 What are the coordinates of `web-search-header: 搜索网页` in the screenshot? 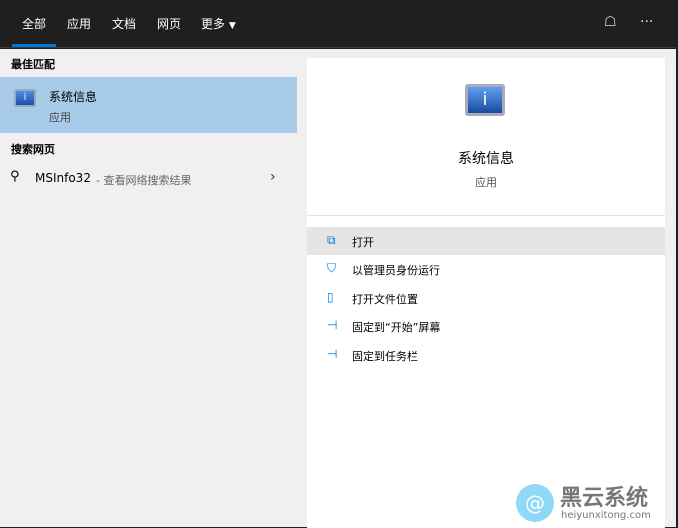 It's located at (33, 149).